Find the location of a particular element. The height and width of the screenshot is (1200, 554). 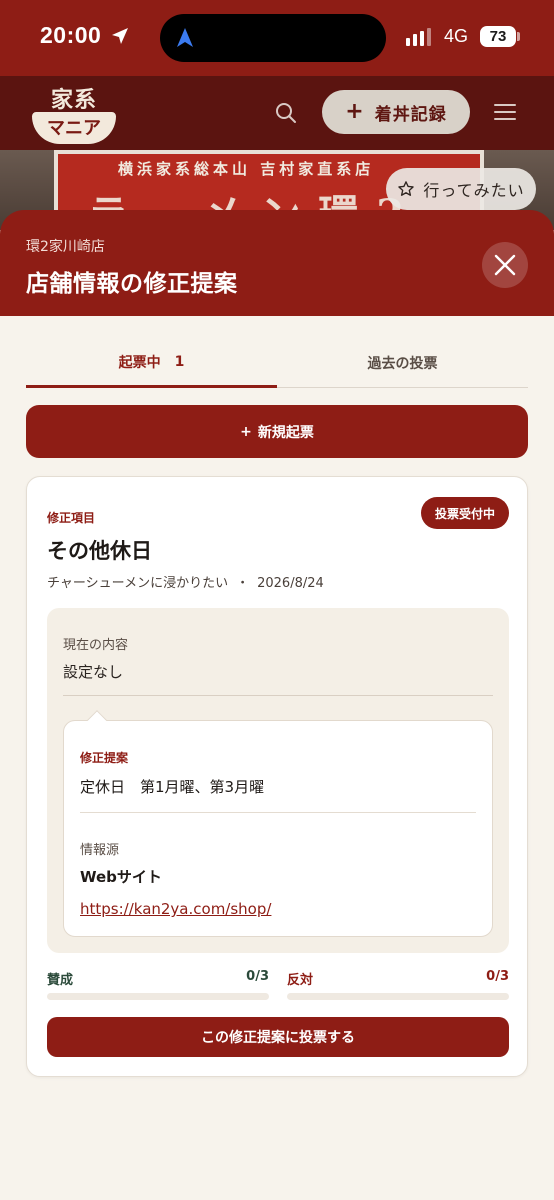

tab-open-count: 1 is located at coordinates (179, 361).